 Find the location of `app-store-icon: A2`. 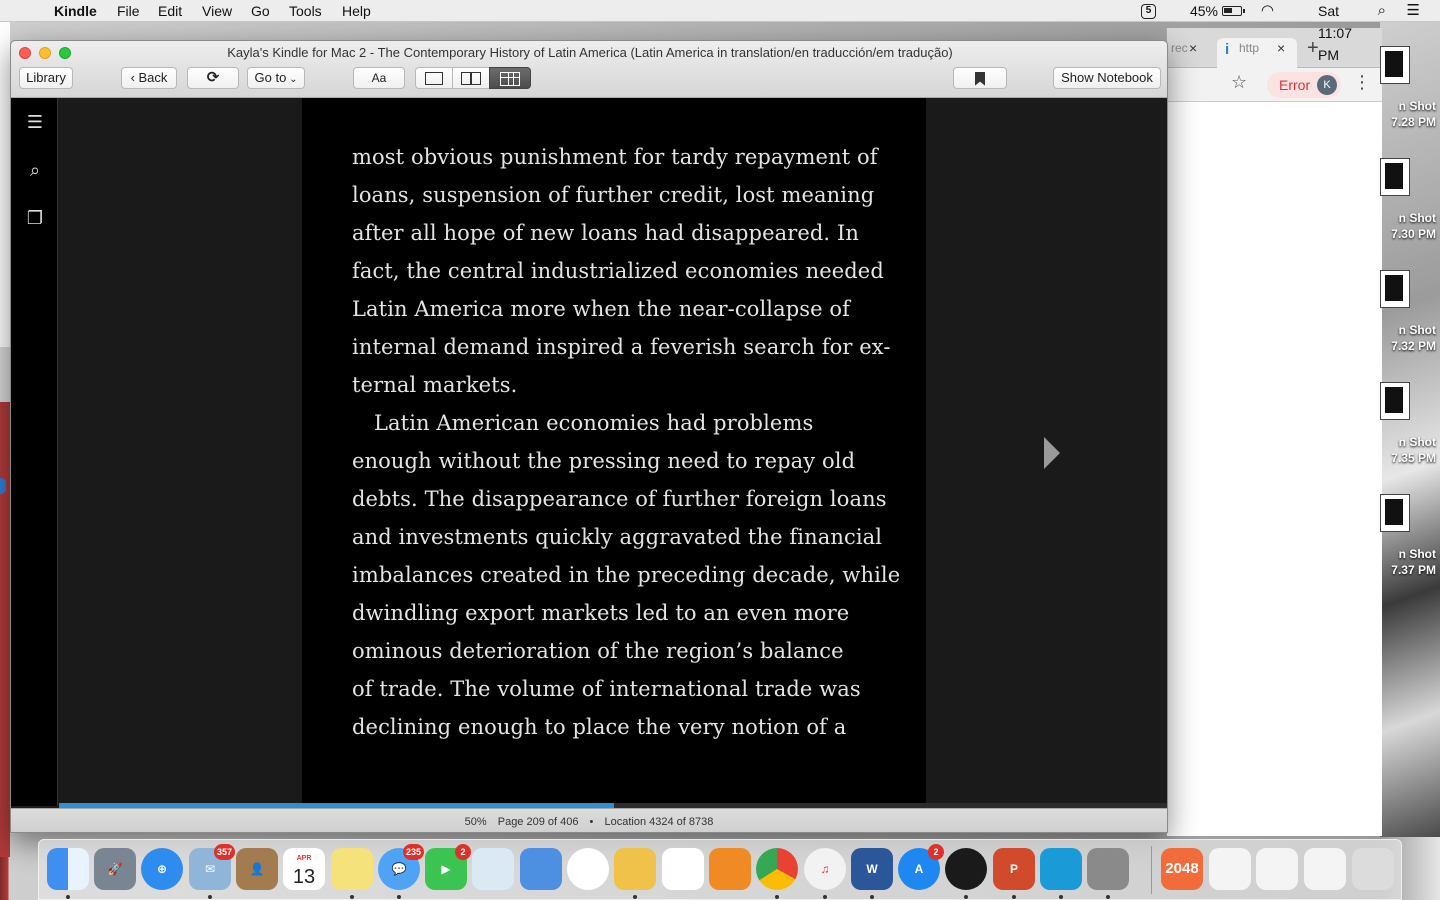

app-store-icon: A2 is located at coordinates (921, 867).